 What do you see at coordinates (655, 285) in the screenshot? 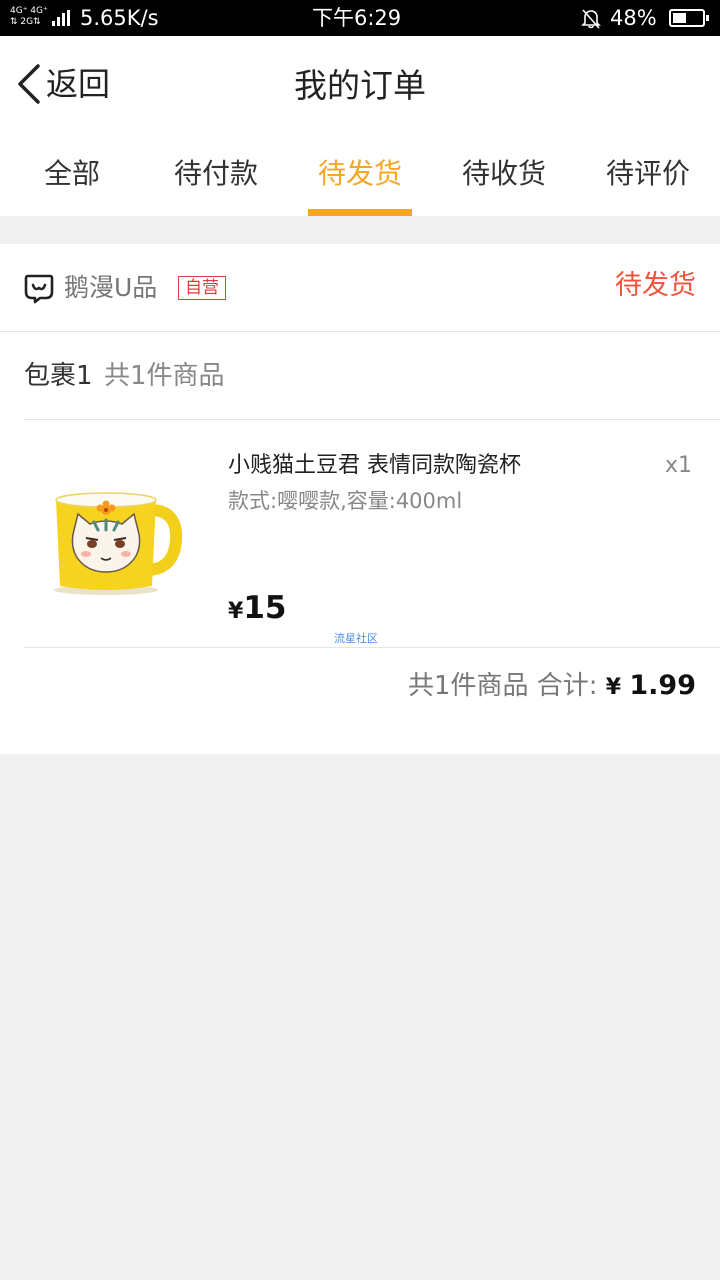
I see `order-status: 待发货` at bounding box center [655, 285].